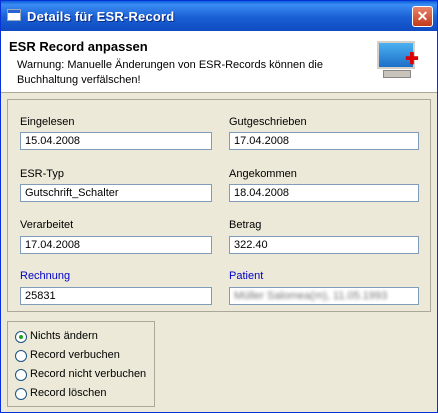 The width and height of the screenshot is (438, 413). What do you see at coordinates (311, 296) in the screenshot?
I see `patient-value: Müller Salomea(m), 11.05.1993` at bounding box center [311, 296].